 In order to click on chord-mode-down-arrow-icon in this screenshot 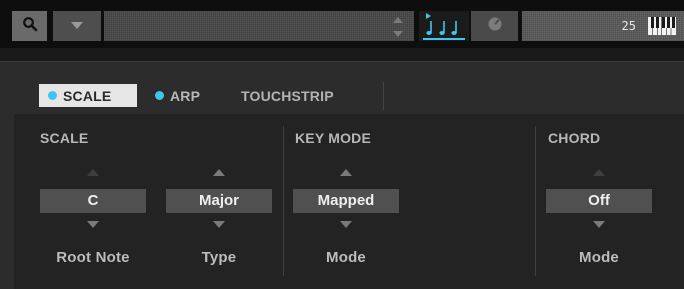, I will do `click(599, 224)`.